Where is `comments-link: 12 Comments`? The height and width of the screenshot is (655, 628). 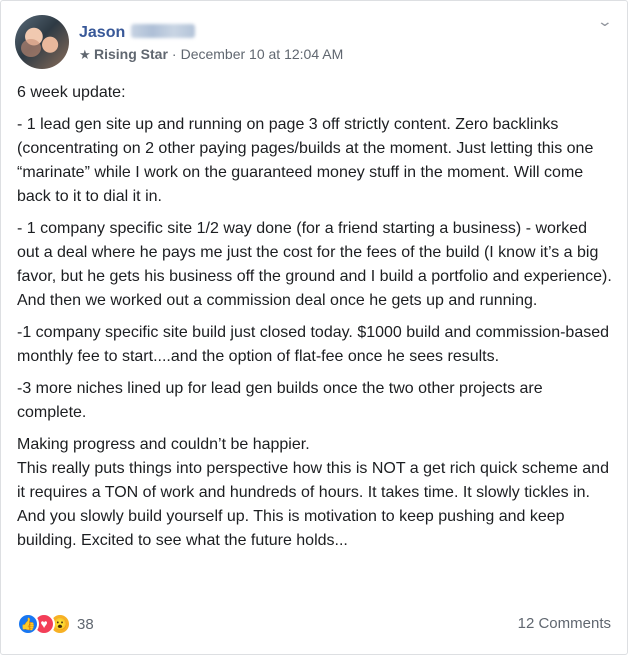
comments-link: 12 Comments is located at coordinates (564, 623).